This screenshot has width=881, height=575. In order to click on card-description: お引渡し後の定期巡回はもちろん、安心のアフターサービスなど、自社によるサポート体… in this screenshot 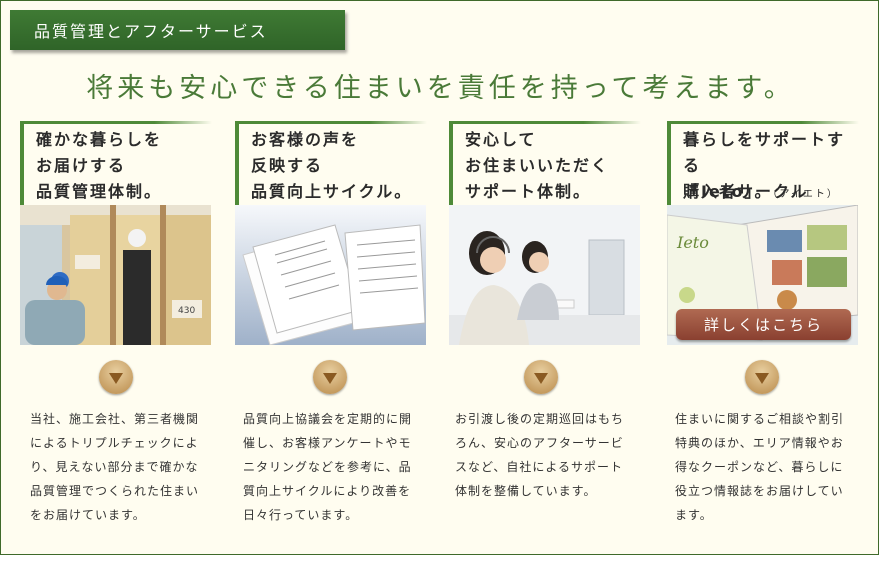, I will do `click(540, 455)`.